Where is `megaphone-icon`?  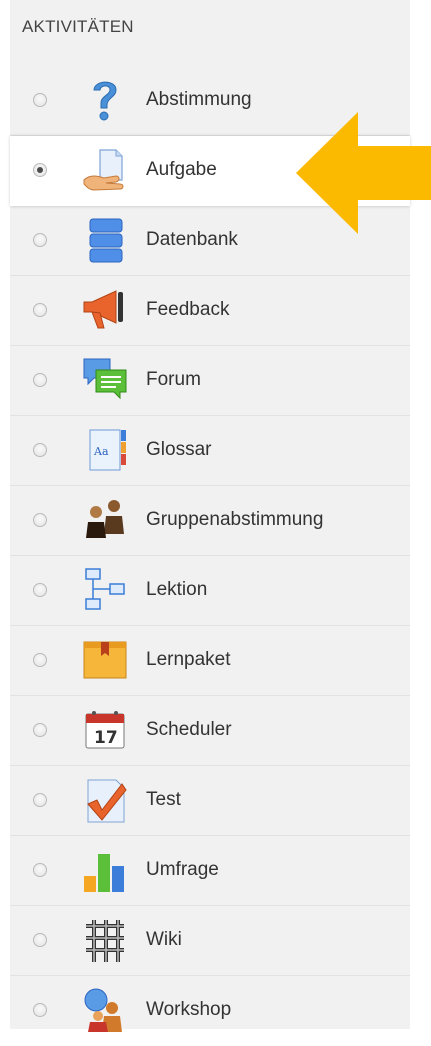 megaphone-icon is located at coordinates (105, 311).